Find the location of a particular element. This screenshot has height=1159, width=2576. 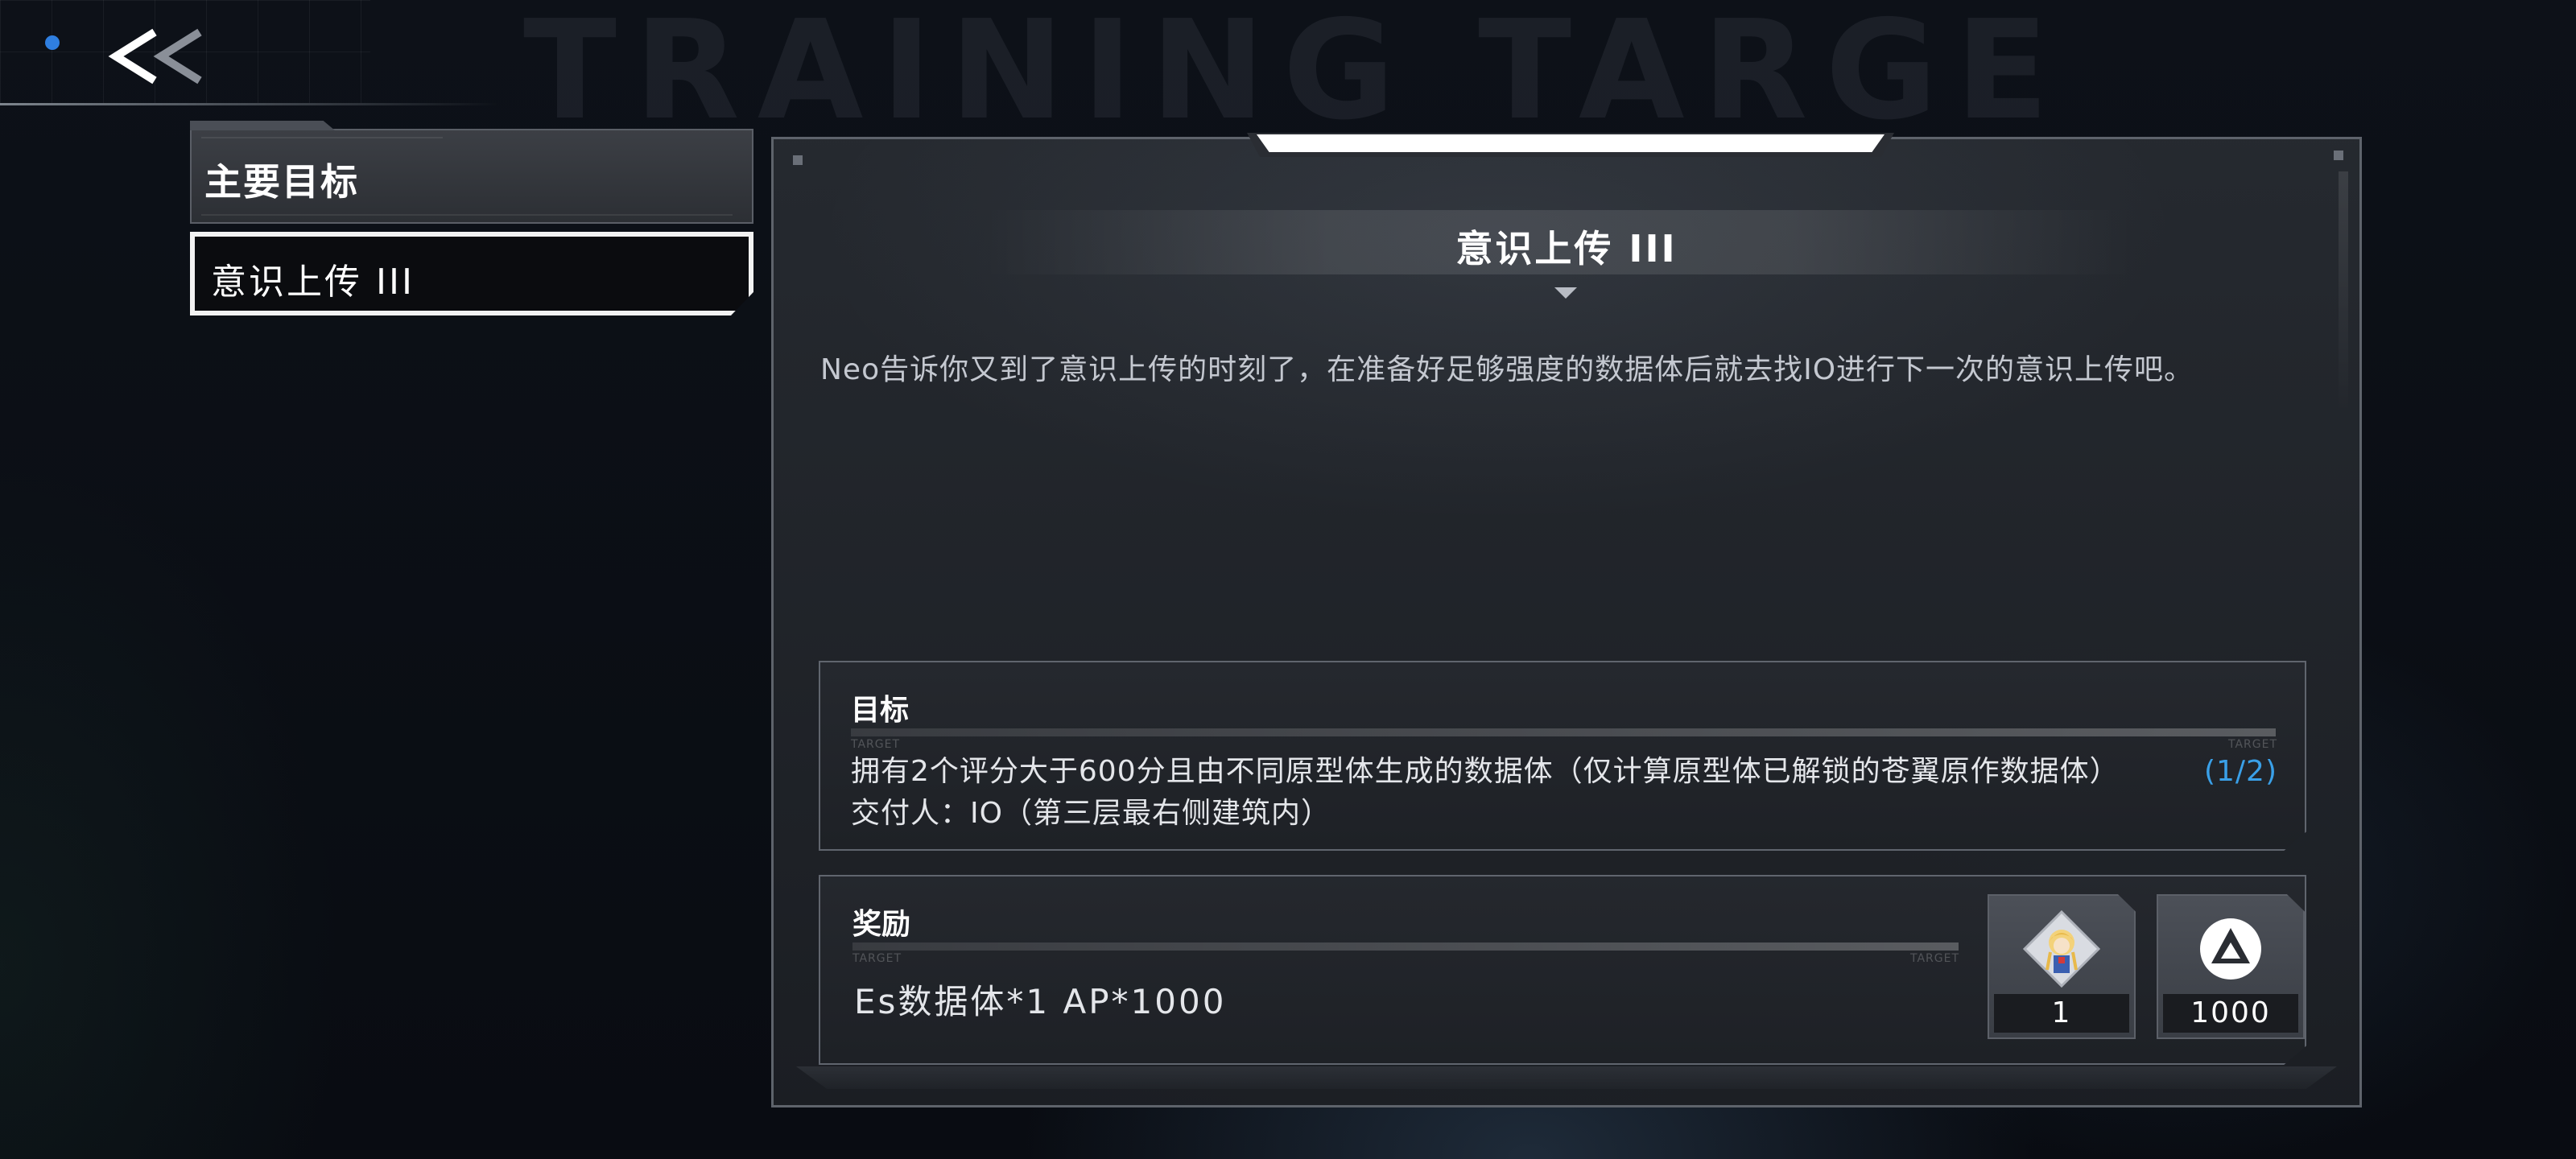

reward-tag-left: TARGET is located at coordinates (877, 959).